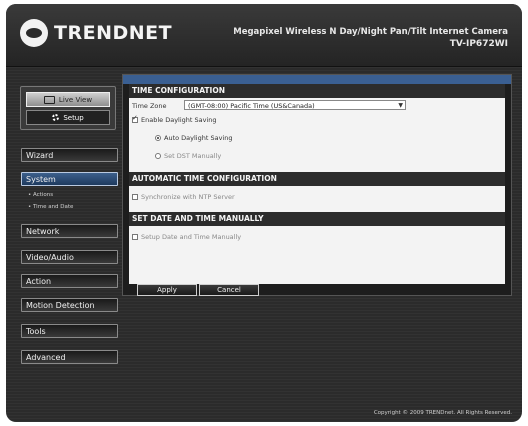  Describe the element at coordinates (68, 108) in the screenshot. I see `view-mode-box: Live View Setup` at that location.